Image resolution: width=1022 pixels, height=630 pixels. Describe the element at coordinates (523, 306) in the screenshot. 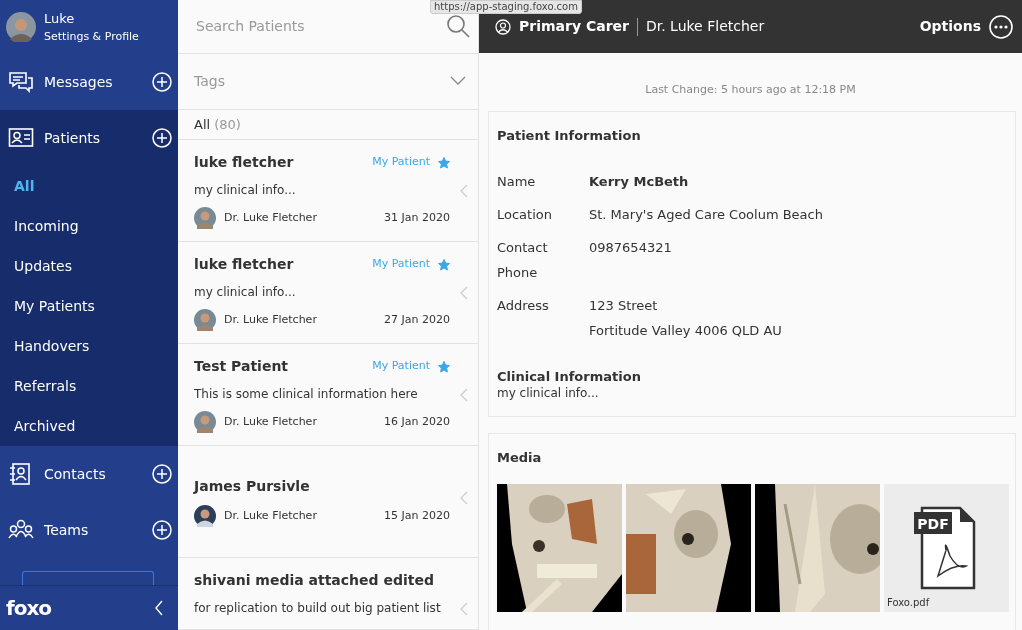

I see `field-label: Address` at that location.